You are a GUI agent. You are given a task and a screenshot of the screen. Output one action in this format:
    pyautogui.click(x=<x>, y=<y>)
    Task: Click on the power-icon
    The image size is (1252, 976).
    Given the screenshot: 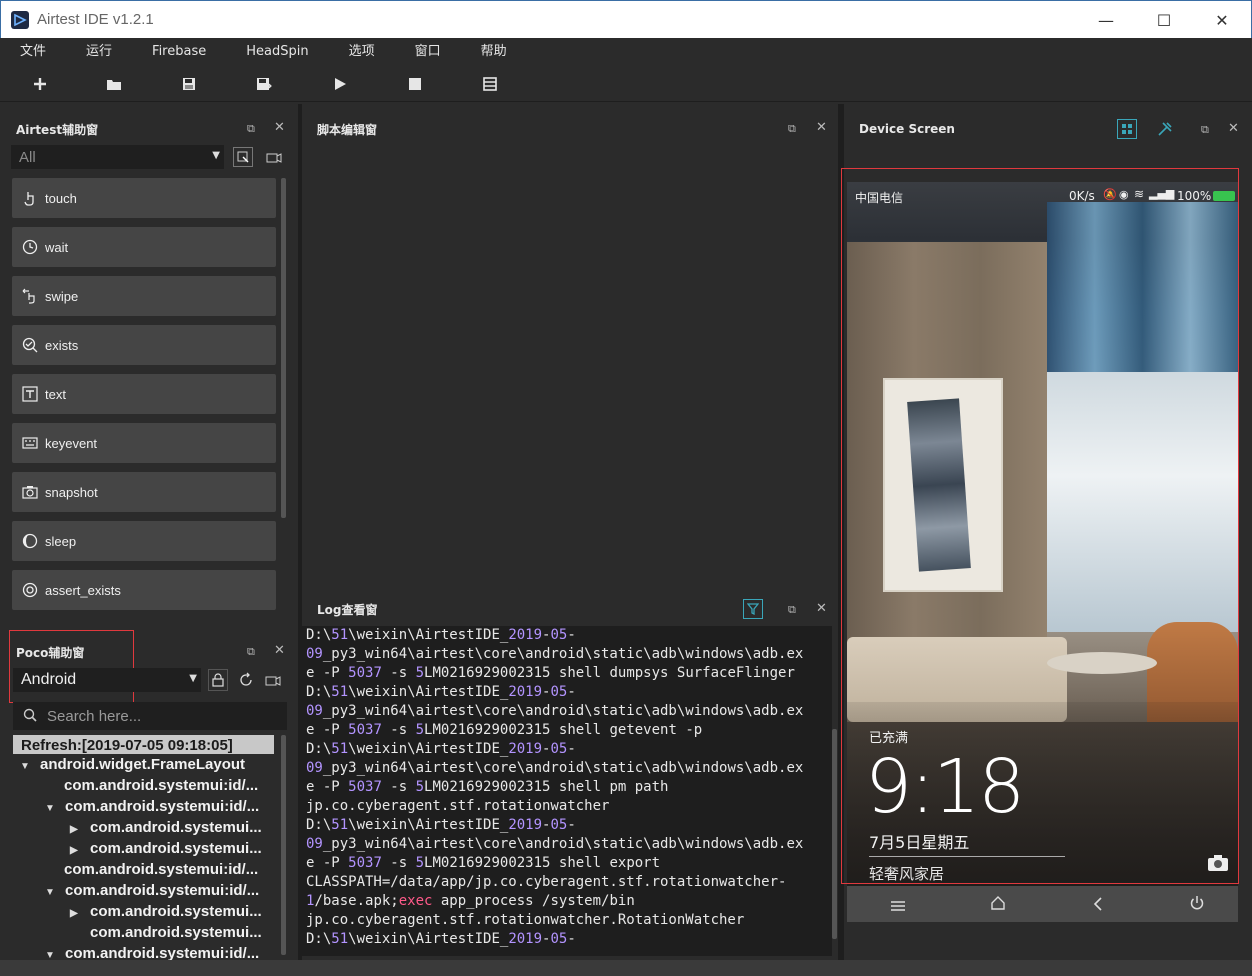 What is the action you would take?
    pyautogui.click(x=1197, y=905)
    